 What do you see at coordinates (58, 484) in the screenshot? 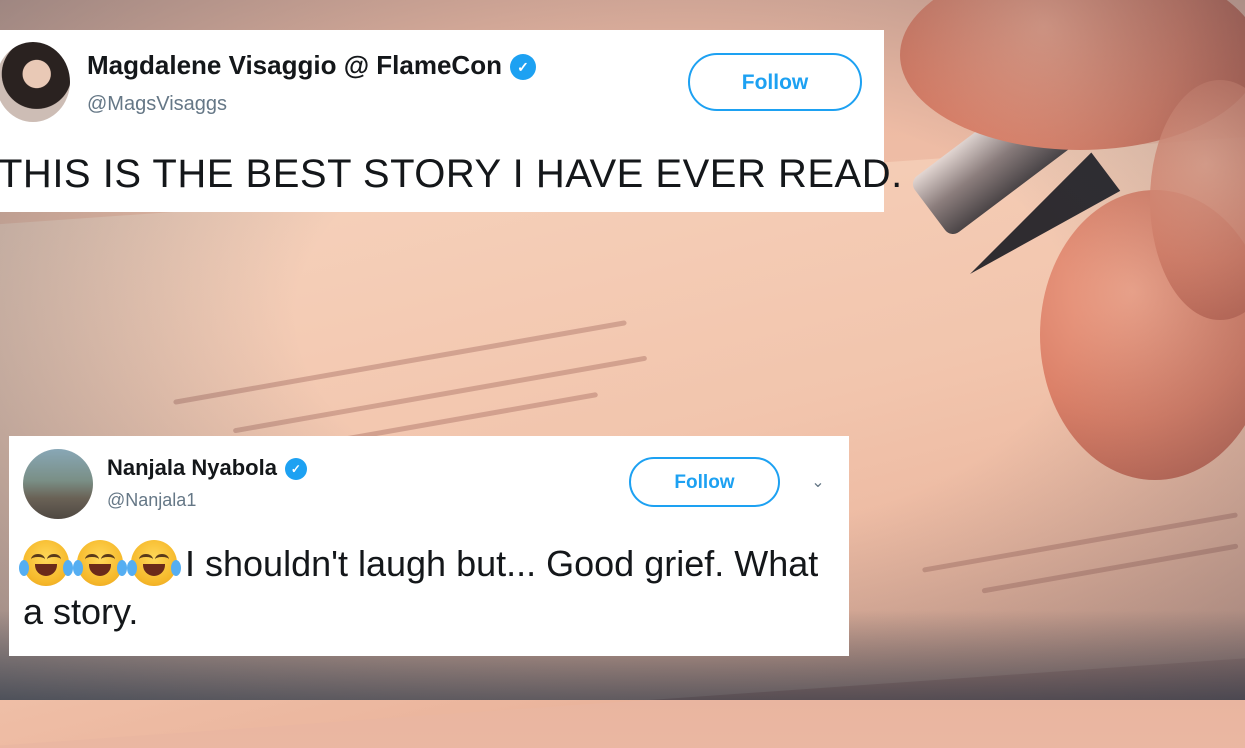
I see `avatar` at bounding box center [58, 484].